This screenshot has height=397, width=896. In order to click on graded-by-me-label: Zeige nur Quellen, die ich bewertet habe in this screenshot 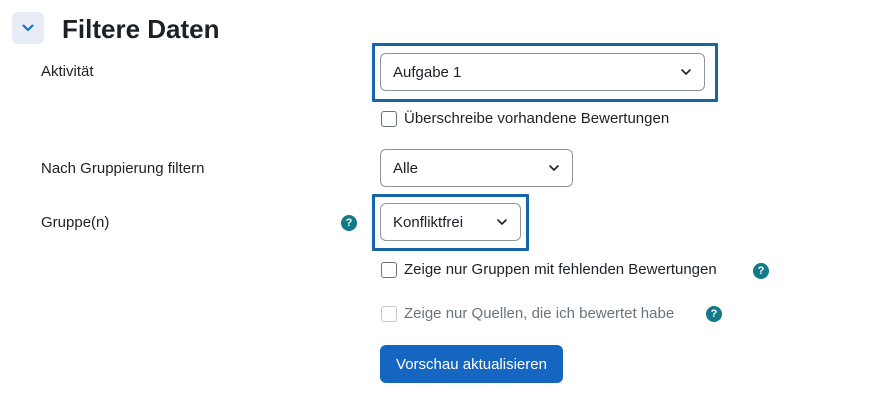, I will do `click(539, 313)`.